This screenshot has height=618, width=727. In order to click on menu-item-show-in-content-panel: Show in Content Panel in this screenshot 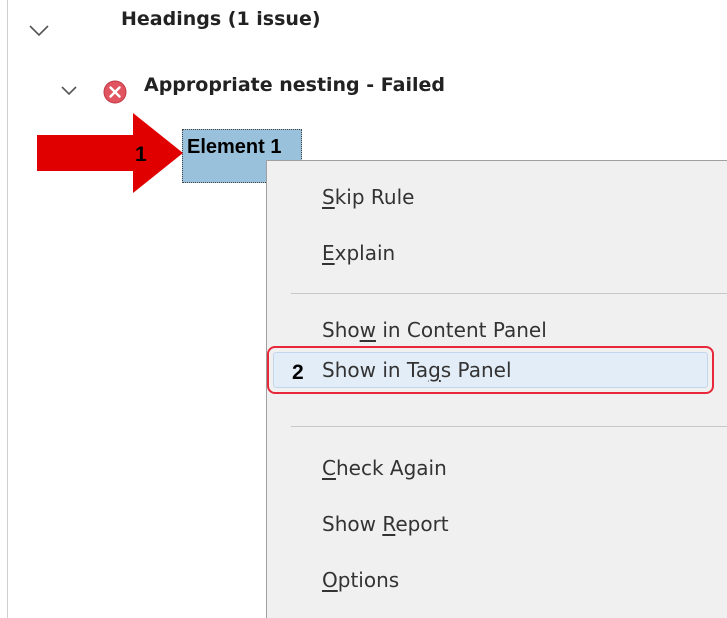, I will do `click(434, 330)`.